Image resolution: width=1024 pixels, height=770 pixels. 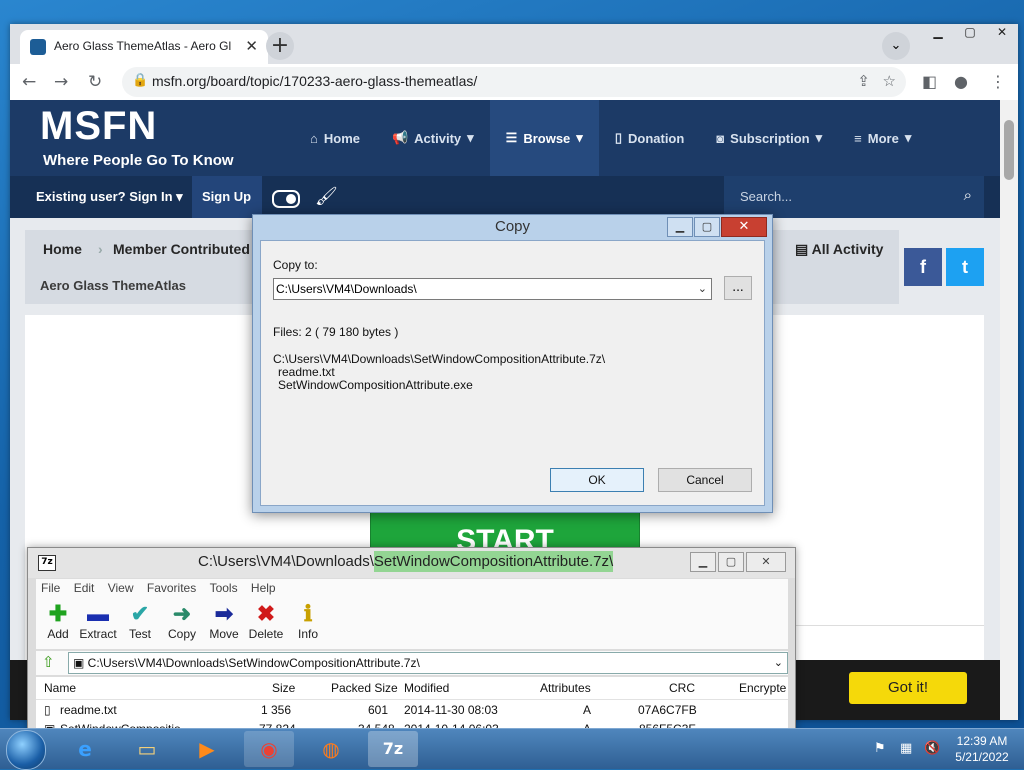 I want to click on all-activity-link: ▤ All Activity, so click(x=839, y=249).